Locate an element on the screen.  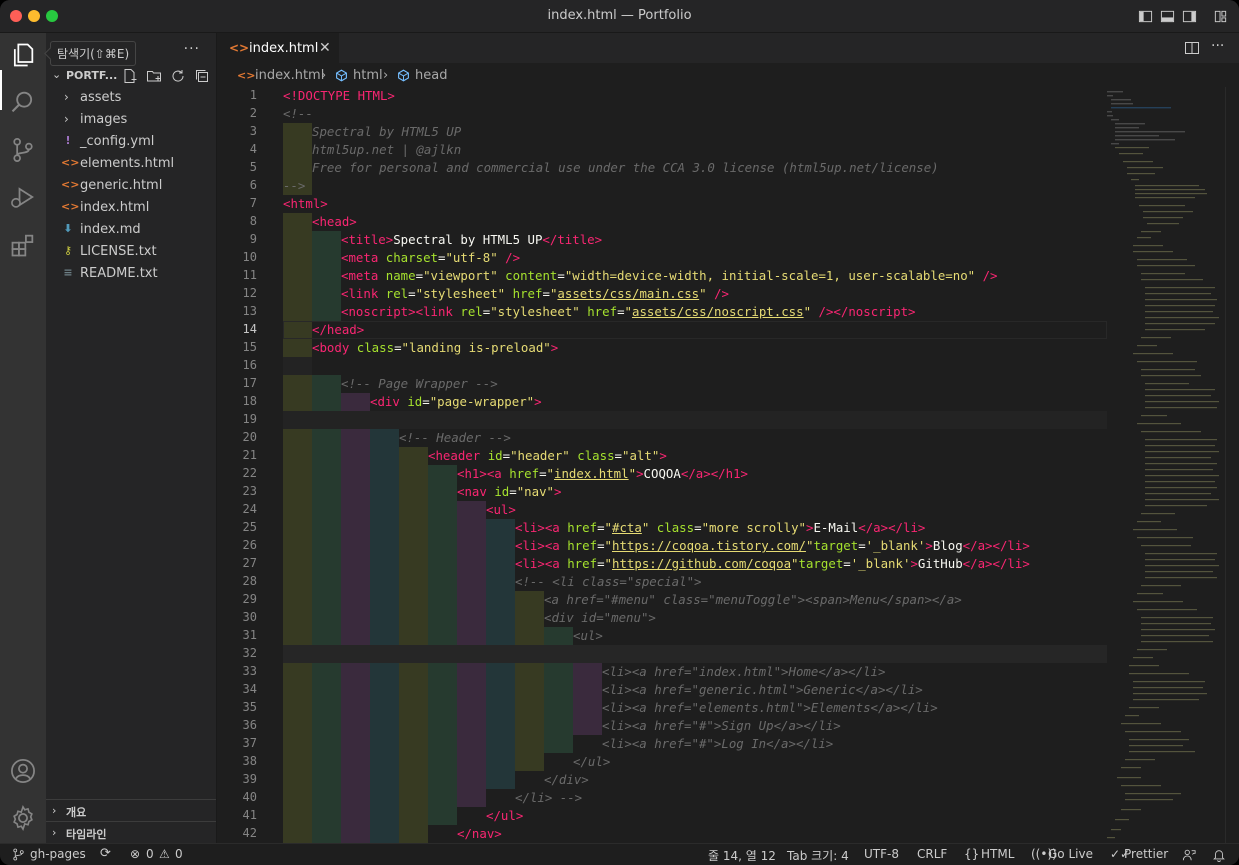
refresh-icon is located at coordinates (178, 76).